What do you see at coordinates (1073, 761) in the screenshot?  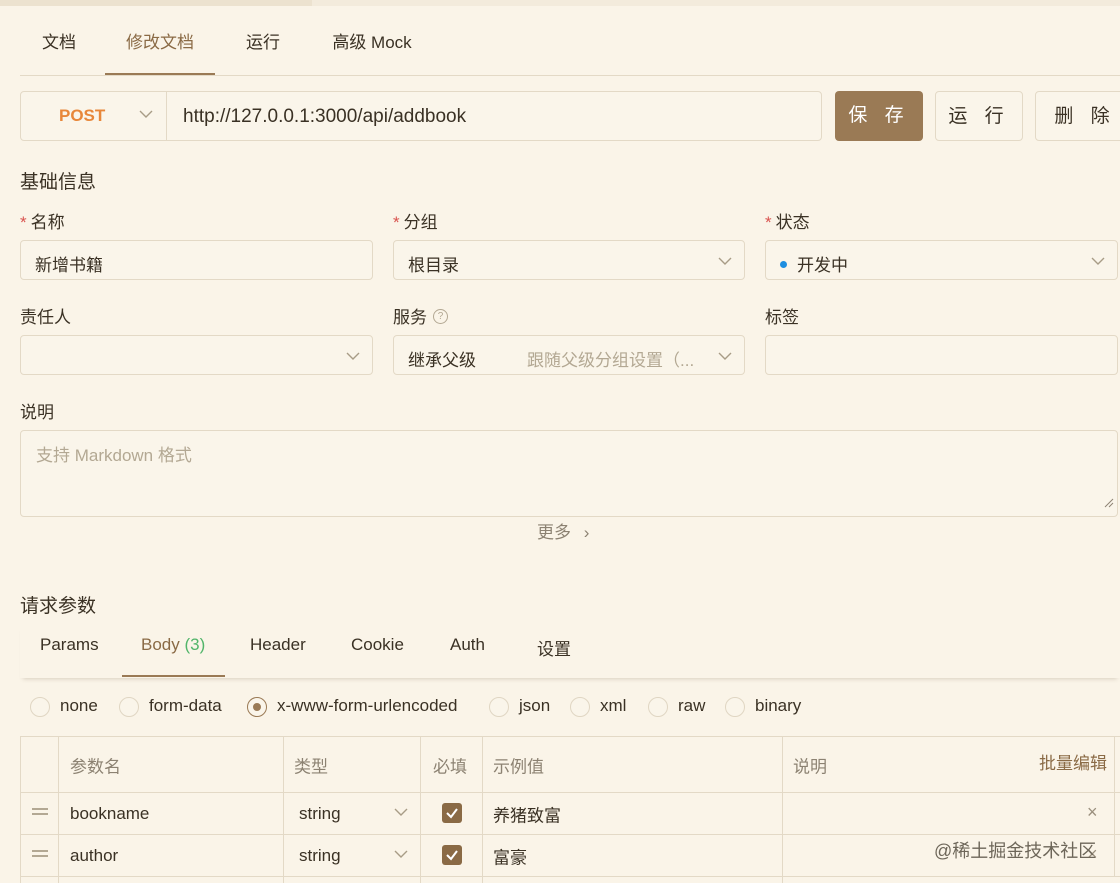 I see `batch-edit-button: 批量编辑` at bounding box center [1073, 761].